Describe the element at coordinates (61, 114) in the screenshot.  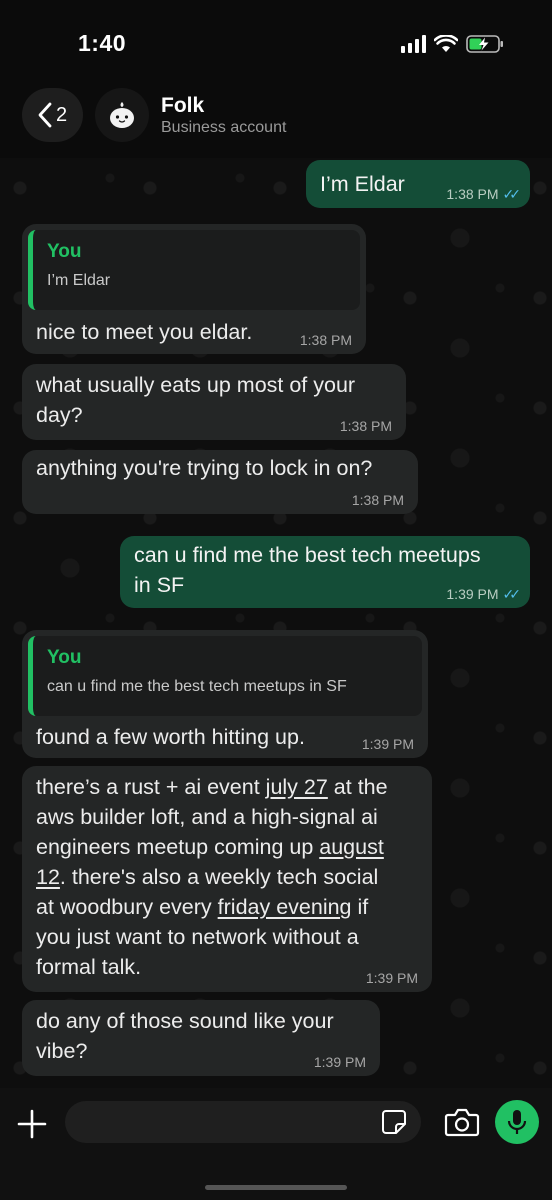
I see `back-unread-count: 2` at that location.